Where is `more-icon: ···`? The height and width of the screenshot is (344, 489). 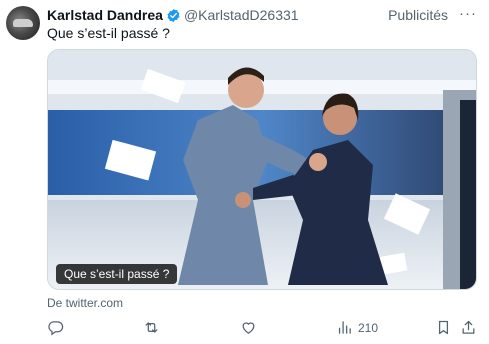 more-icon: ··· is located at coordinates (468, 15).